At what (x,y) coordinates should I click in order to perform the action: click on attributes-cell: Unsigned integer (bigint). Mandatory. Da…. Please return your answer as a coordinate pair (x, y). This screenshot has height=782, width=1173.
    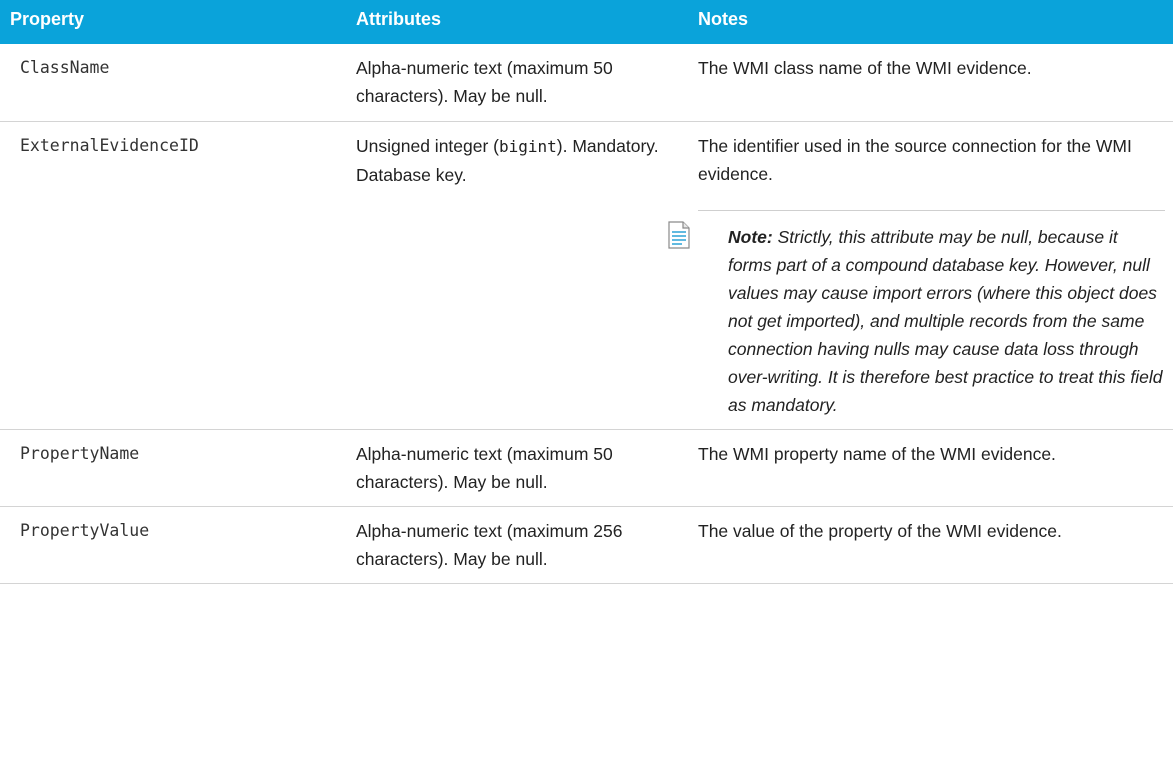
    Looking at the image, I should click on (519, 275).